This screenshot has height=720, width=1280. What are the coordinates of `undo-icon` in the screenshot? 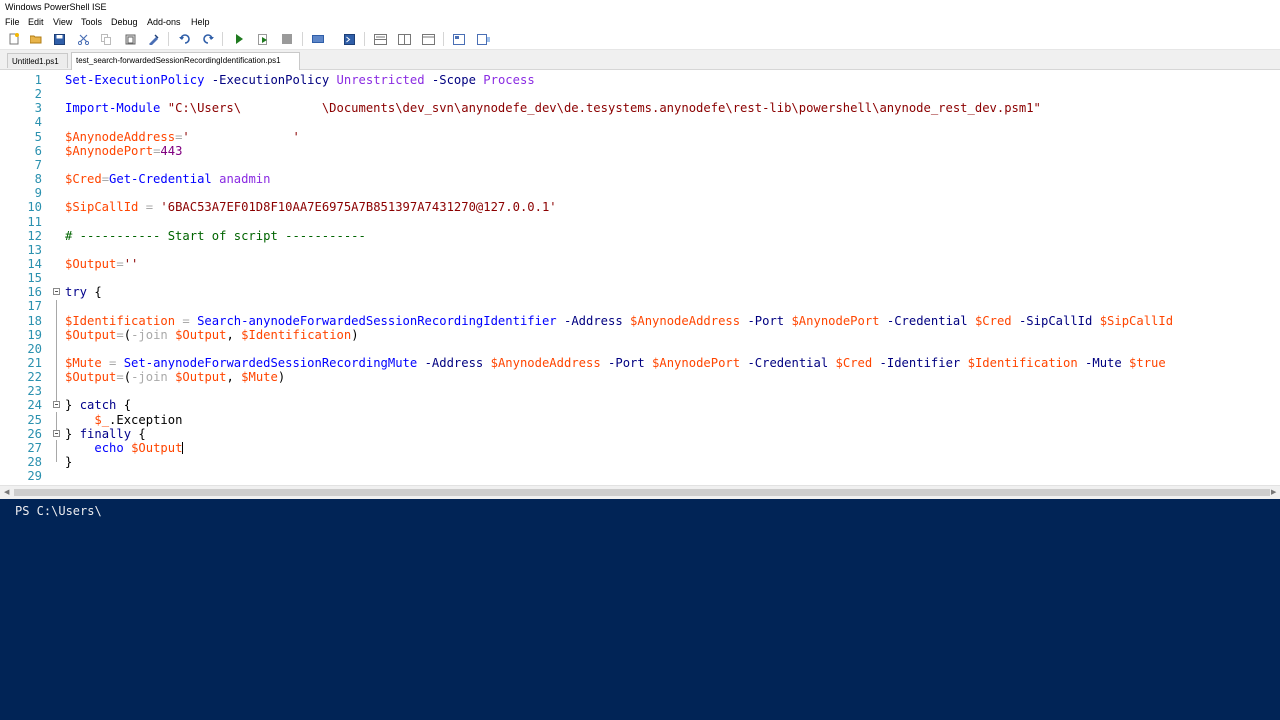 It's located at (185, 39).